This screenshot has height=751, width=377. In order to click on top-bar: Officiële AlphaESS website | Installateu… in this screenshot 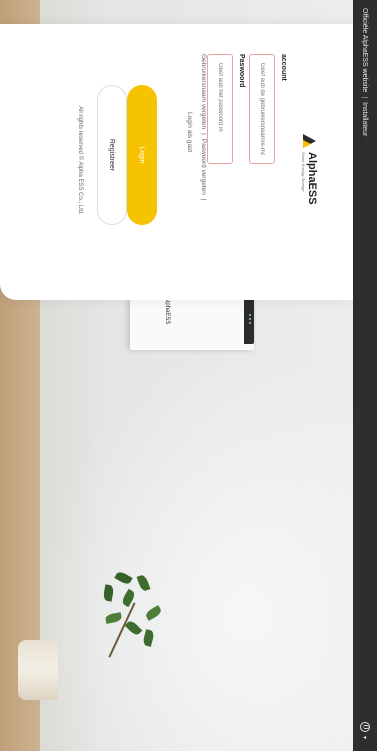, I will do `click(365, 375)`.